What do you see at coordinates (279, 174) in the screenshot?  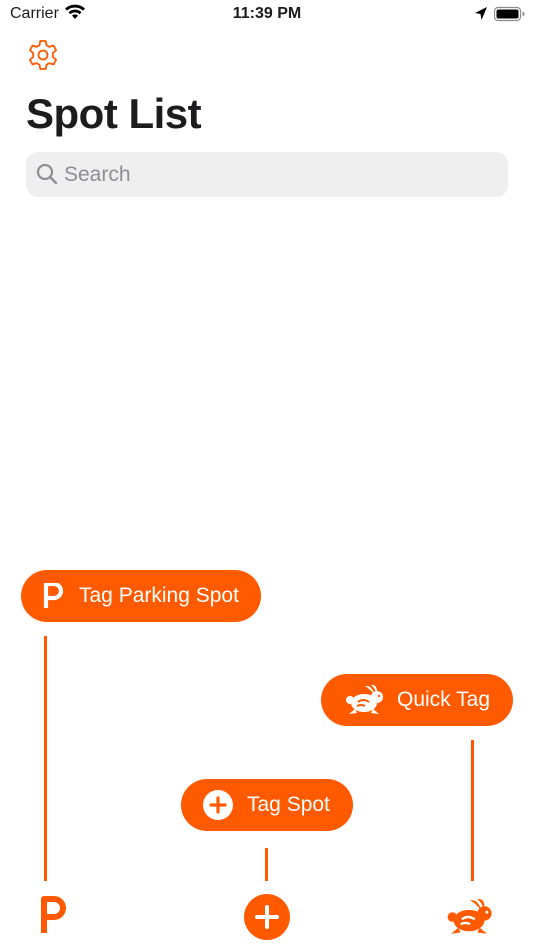 I see `search-input` at bounding box center [279, 174].